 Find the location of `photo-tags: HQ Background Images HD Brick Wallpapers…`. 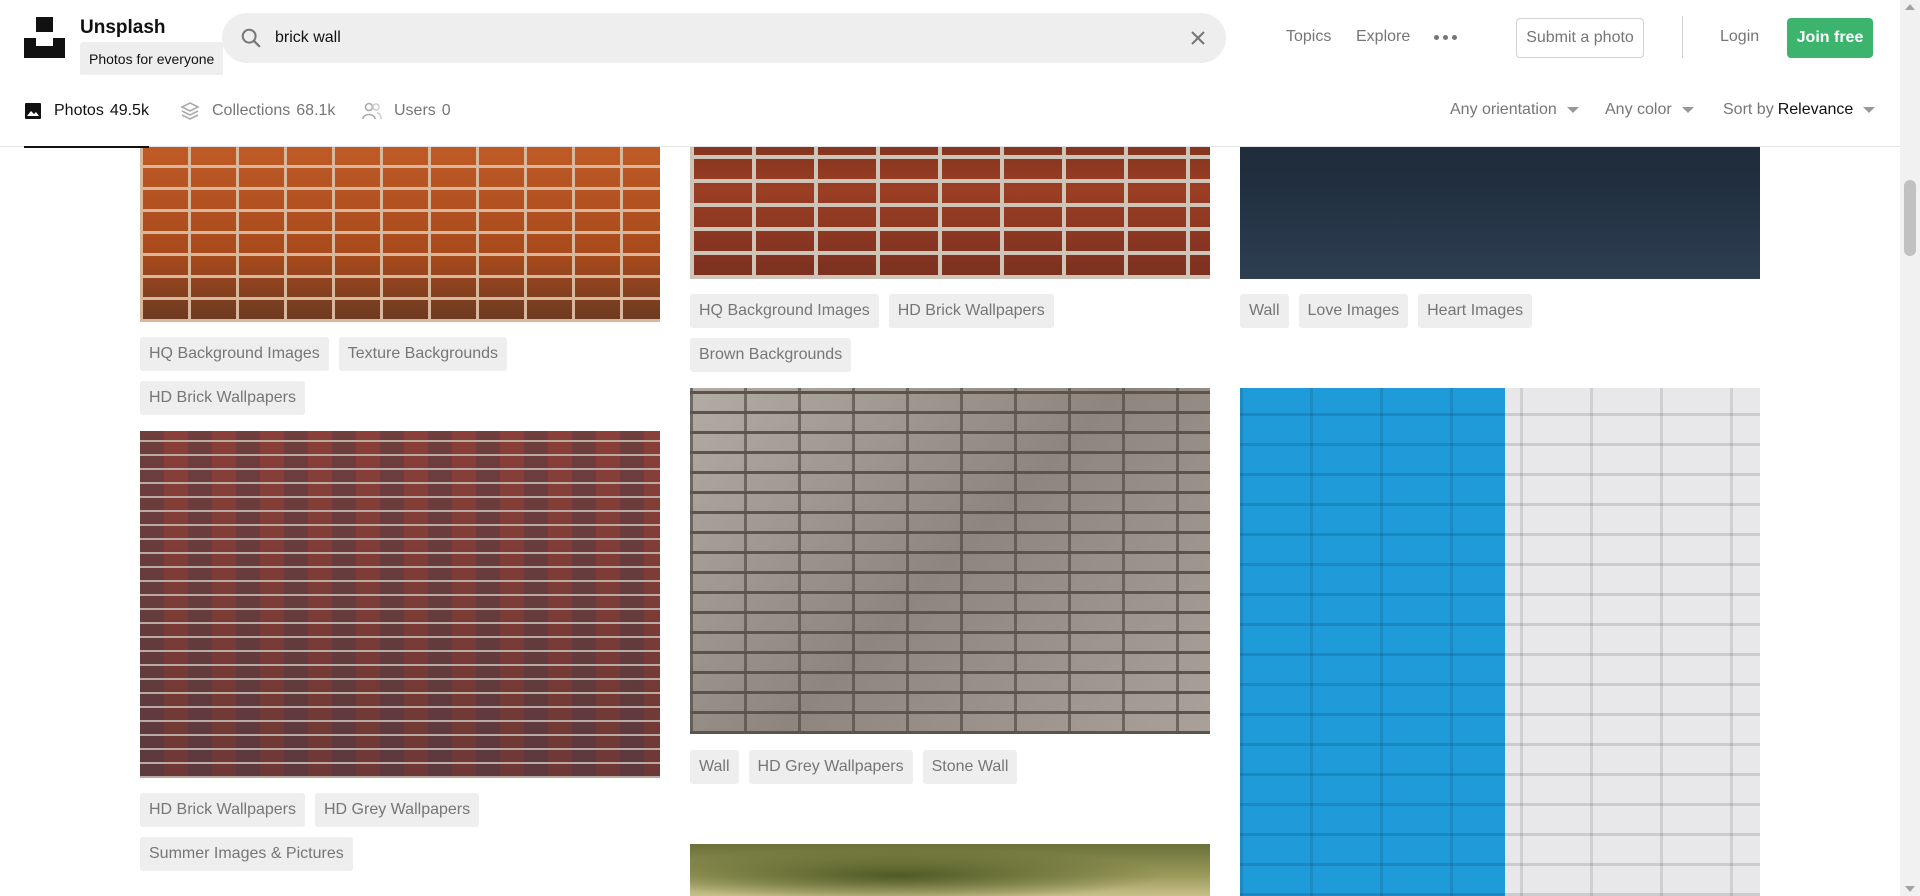

photo-tags: HQ Background Images HD Brick Wallpapers… is located at coordinates (950, 333).